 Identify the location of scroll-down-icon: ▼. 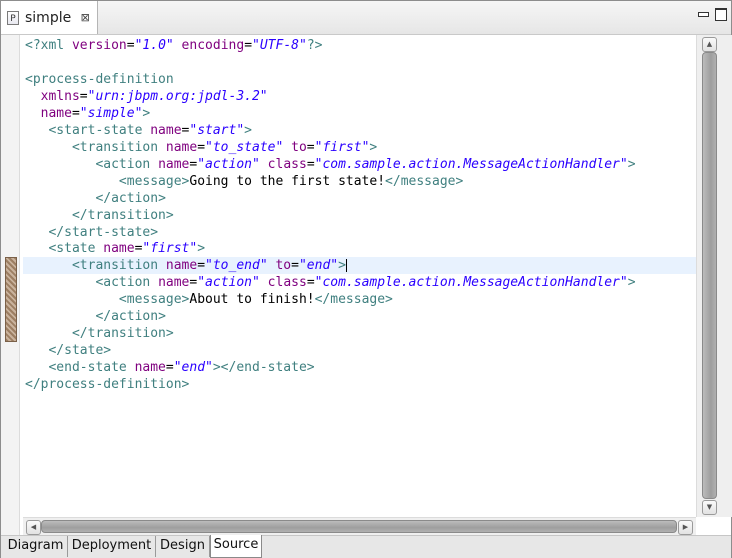
(709, 507).